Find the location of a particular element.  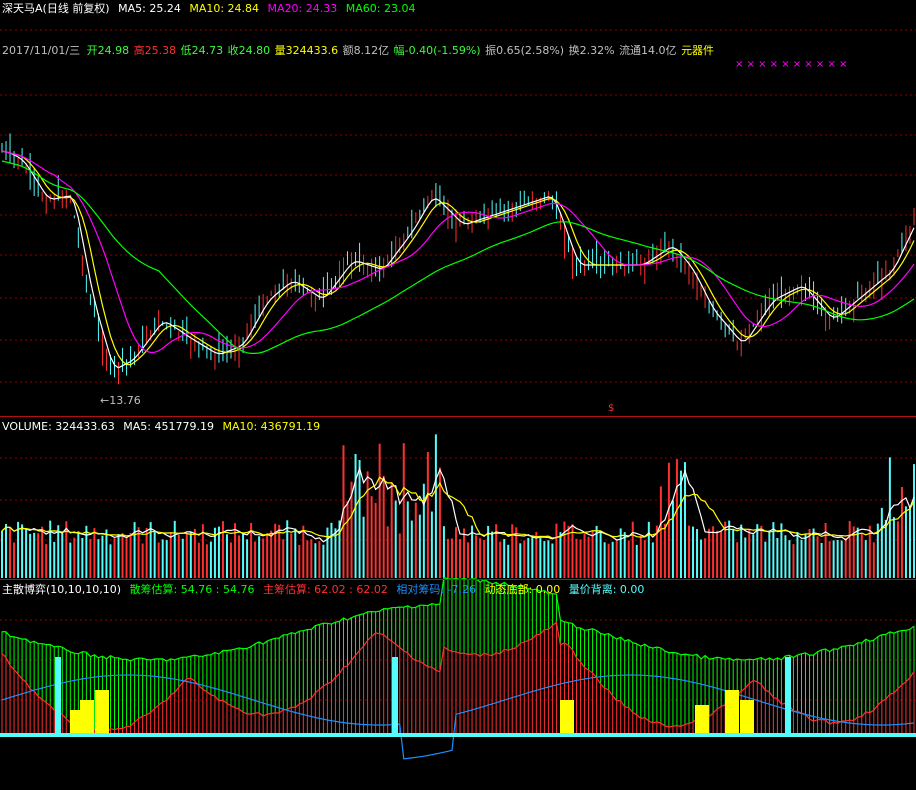

signal-marks: × × × × × × × × × × is located at coordinates (791, 64).